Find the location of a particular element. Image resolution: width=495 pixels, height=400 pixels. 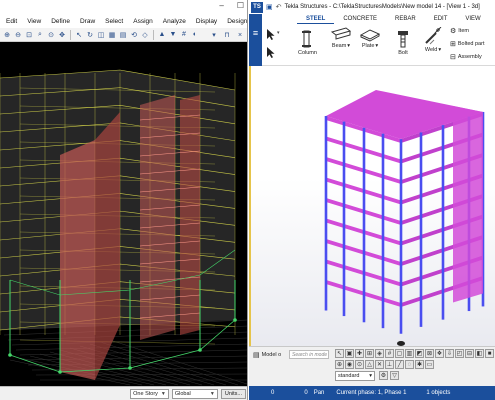

snap-intersect-icon: ✕ is located at coordinates (379, 364).